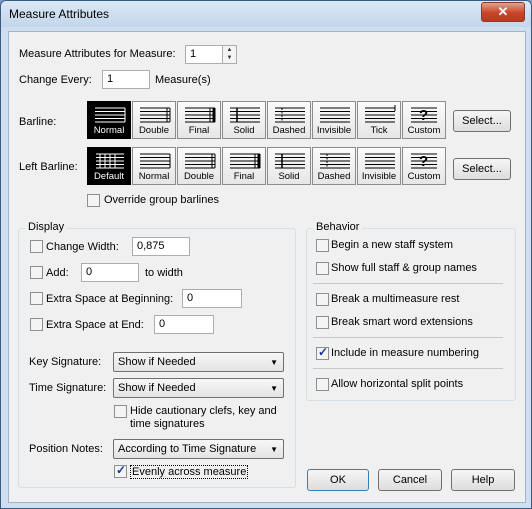 The width and height of the screenshot is (532, 509). Describe the element at coordinates (161, 200) in the screenshot. I see `override-group-barlines-label: Override group barlines` at that location.